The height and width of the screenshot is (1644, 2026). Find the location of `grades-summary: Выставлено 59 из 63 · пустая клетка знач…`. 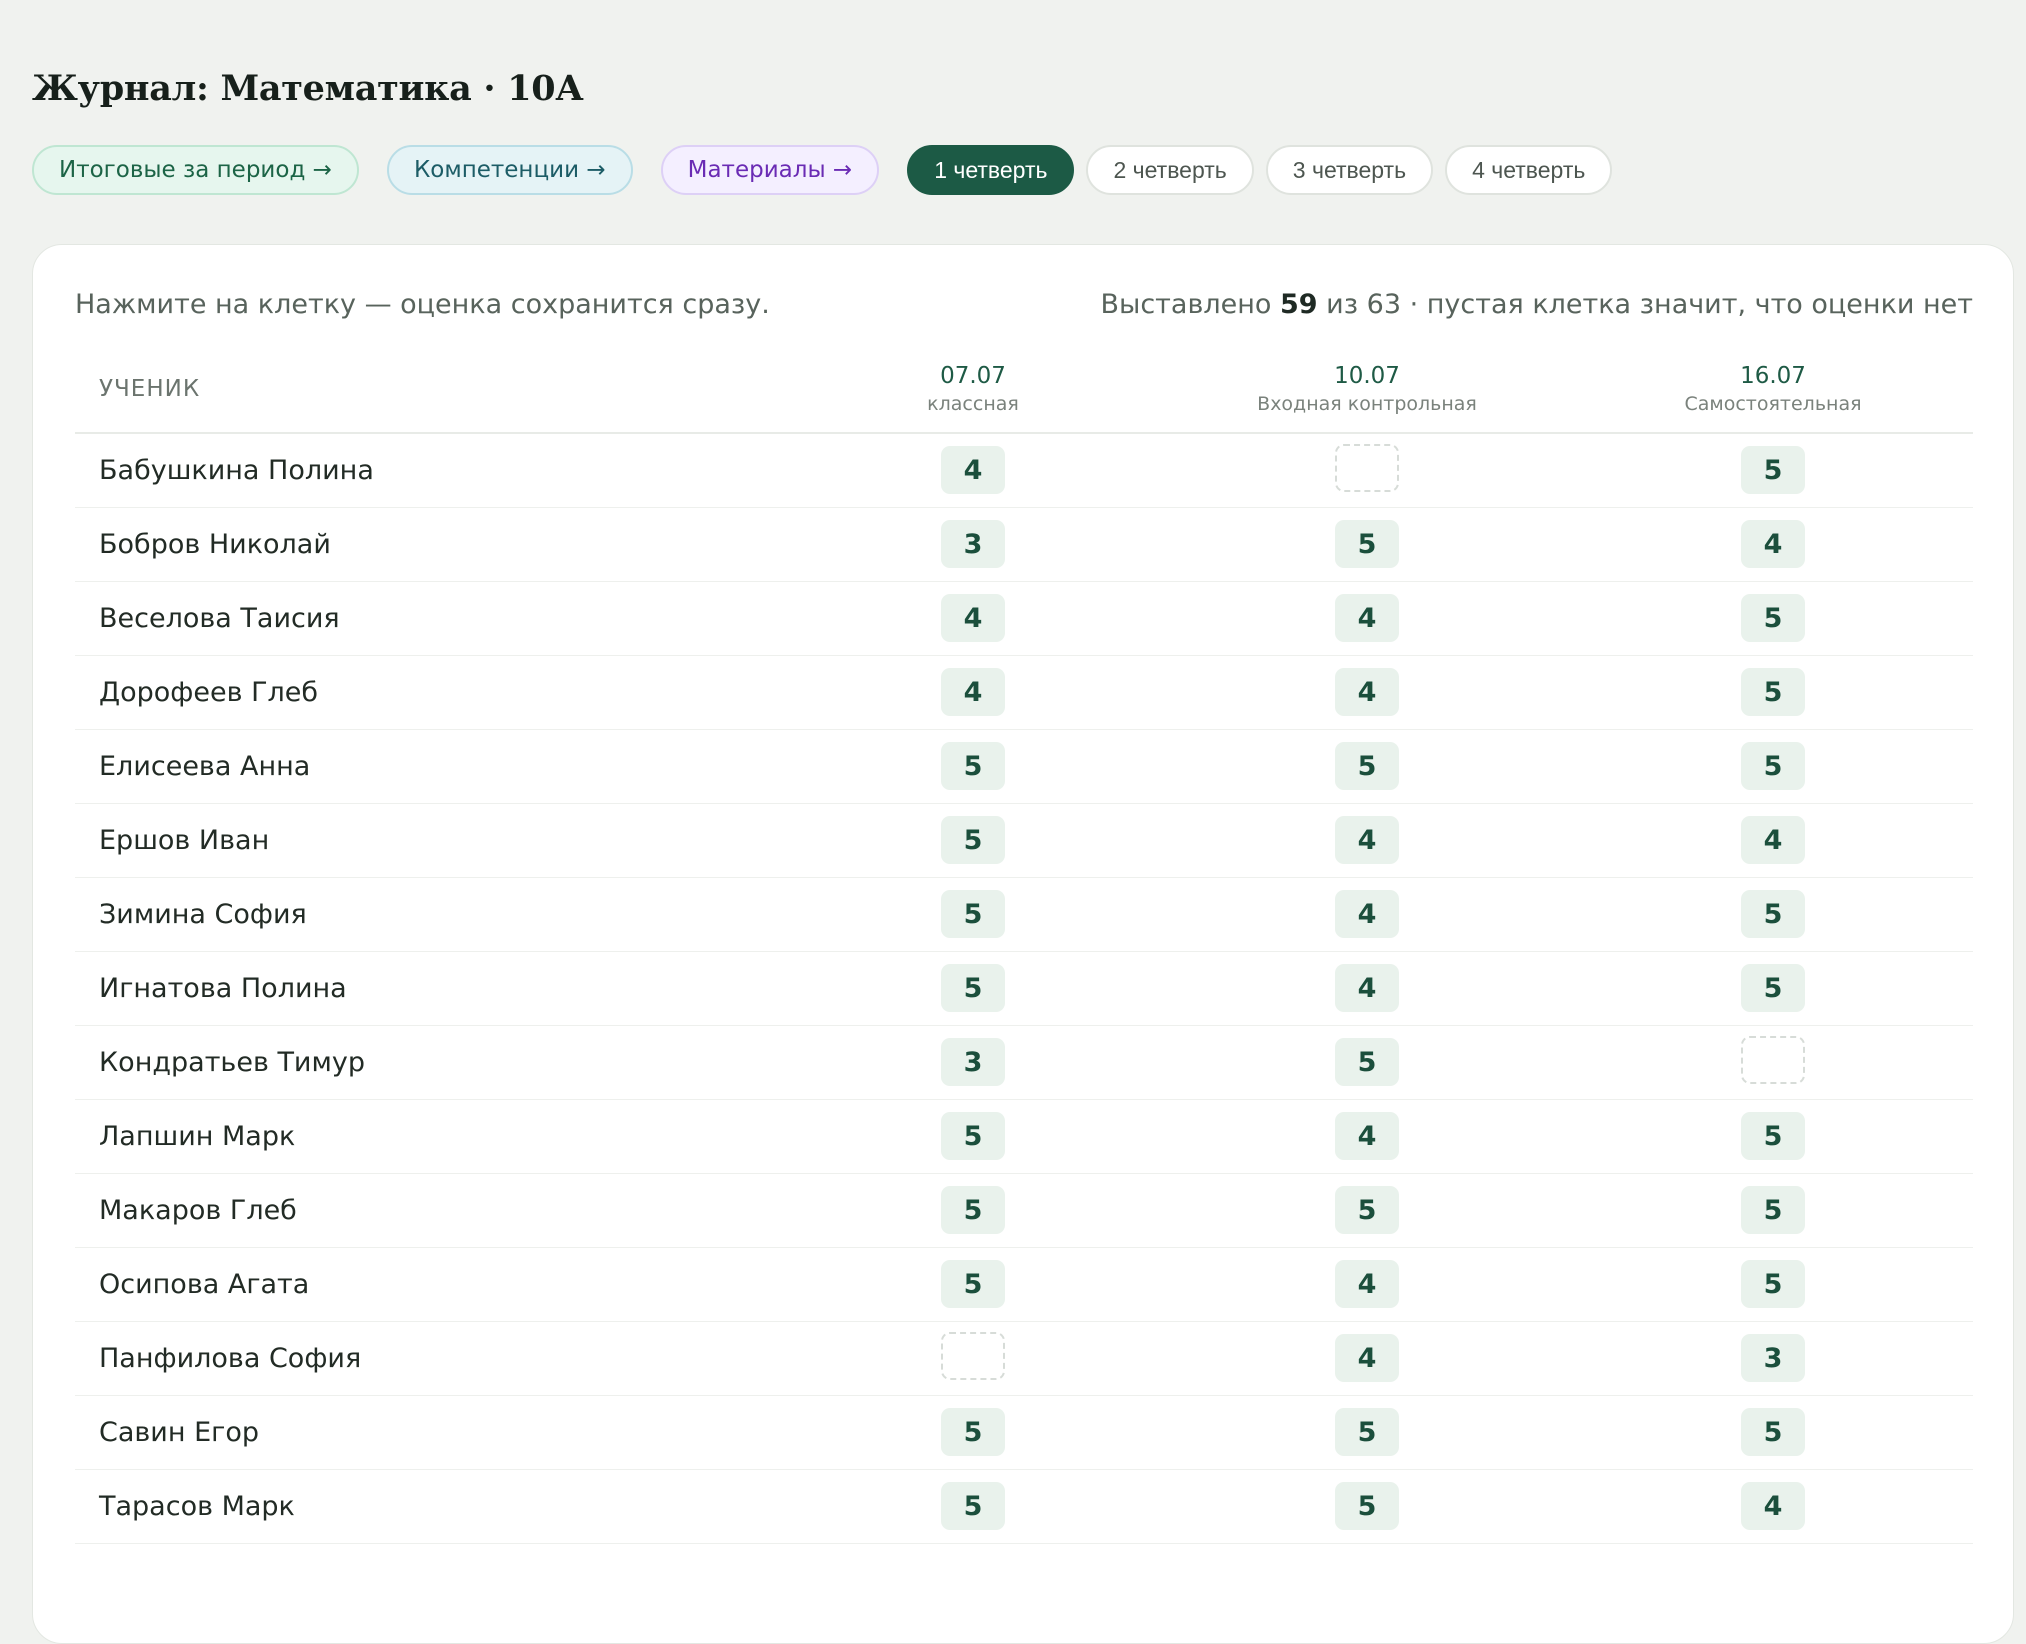

grades-summary: Выставлено 59 из 63 · пустая клетка знач… is located at coordinates (1536, 304).